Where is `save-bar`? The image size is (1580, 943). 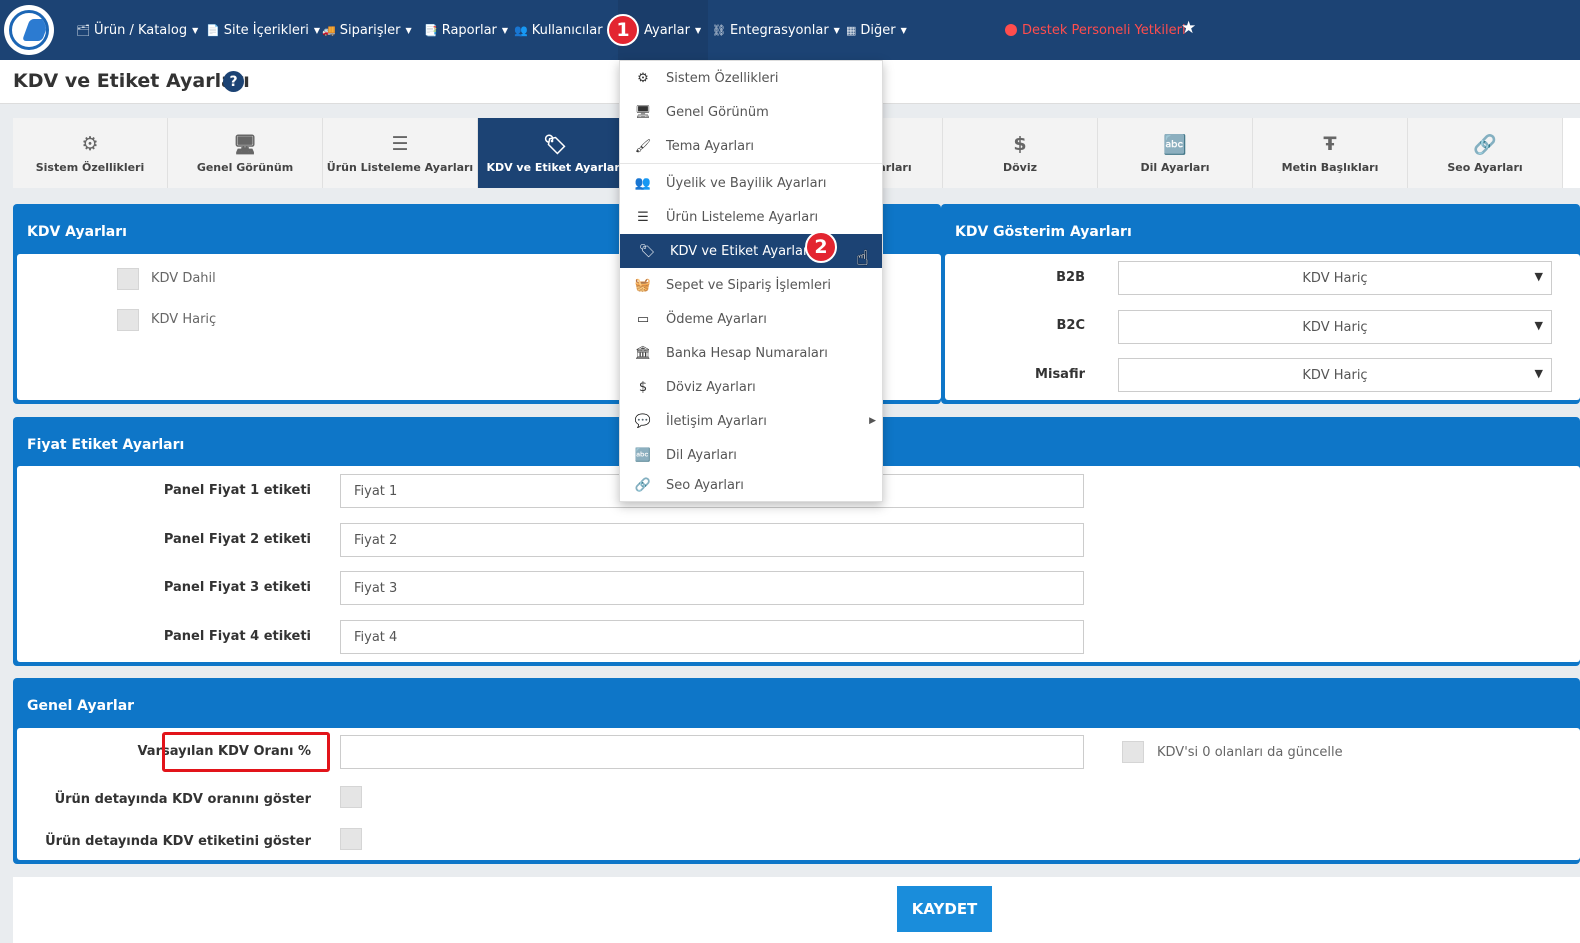 save-bar is located at coordinates (796, 910).